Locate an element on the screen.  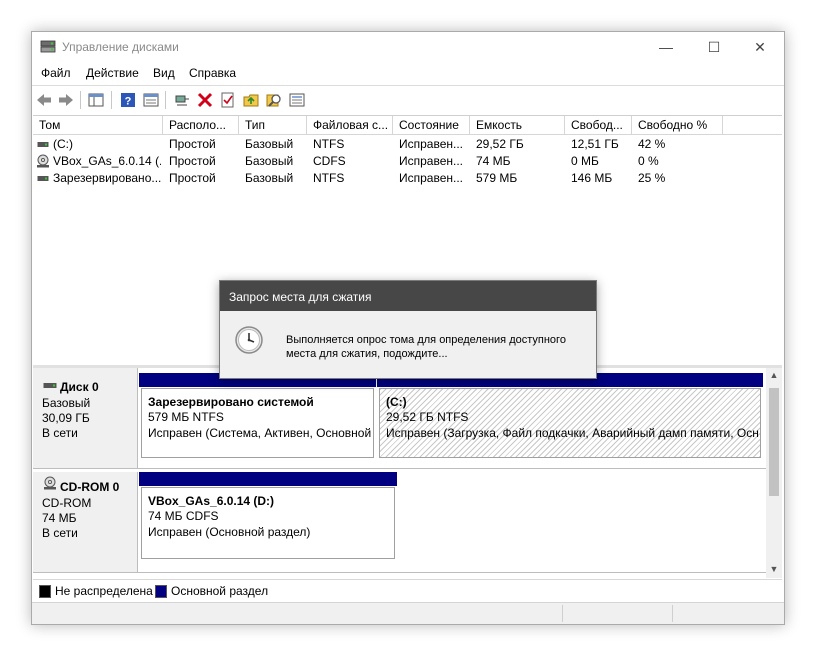
disk-label-cdrom-0: CD-ROM 0 CD-ROM 74 МБ В сети is located at coordinates (85, 522).